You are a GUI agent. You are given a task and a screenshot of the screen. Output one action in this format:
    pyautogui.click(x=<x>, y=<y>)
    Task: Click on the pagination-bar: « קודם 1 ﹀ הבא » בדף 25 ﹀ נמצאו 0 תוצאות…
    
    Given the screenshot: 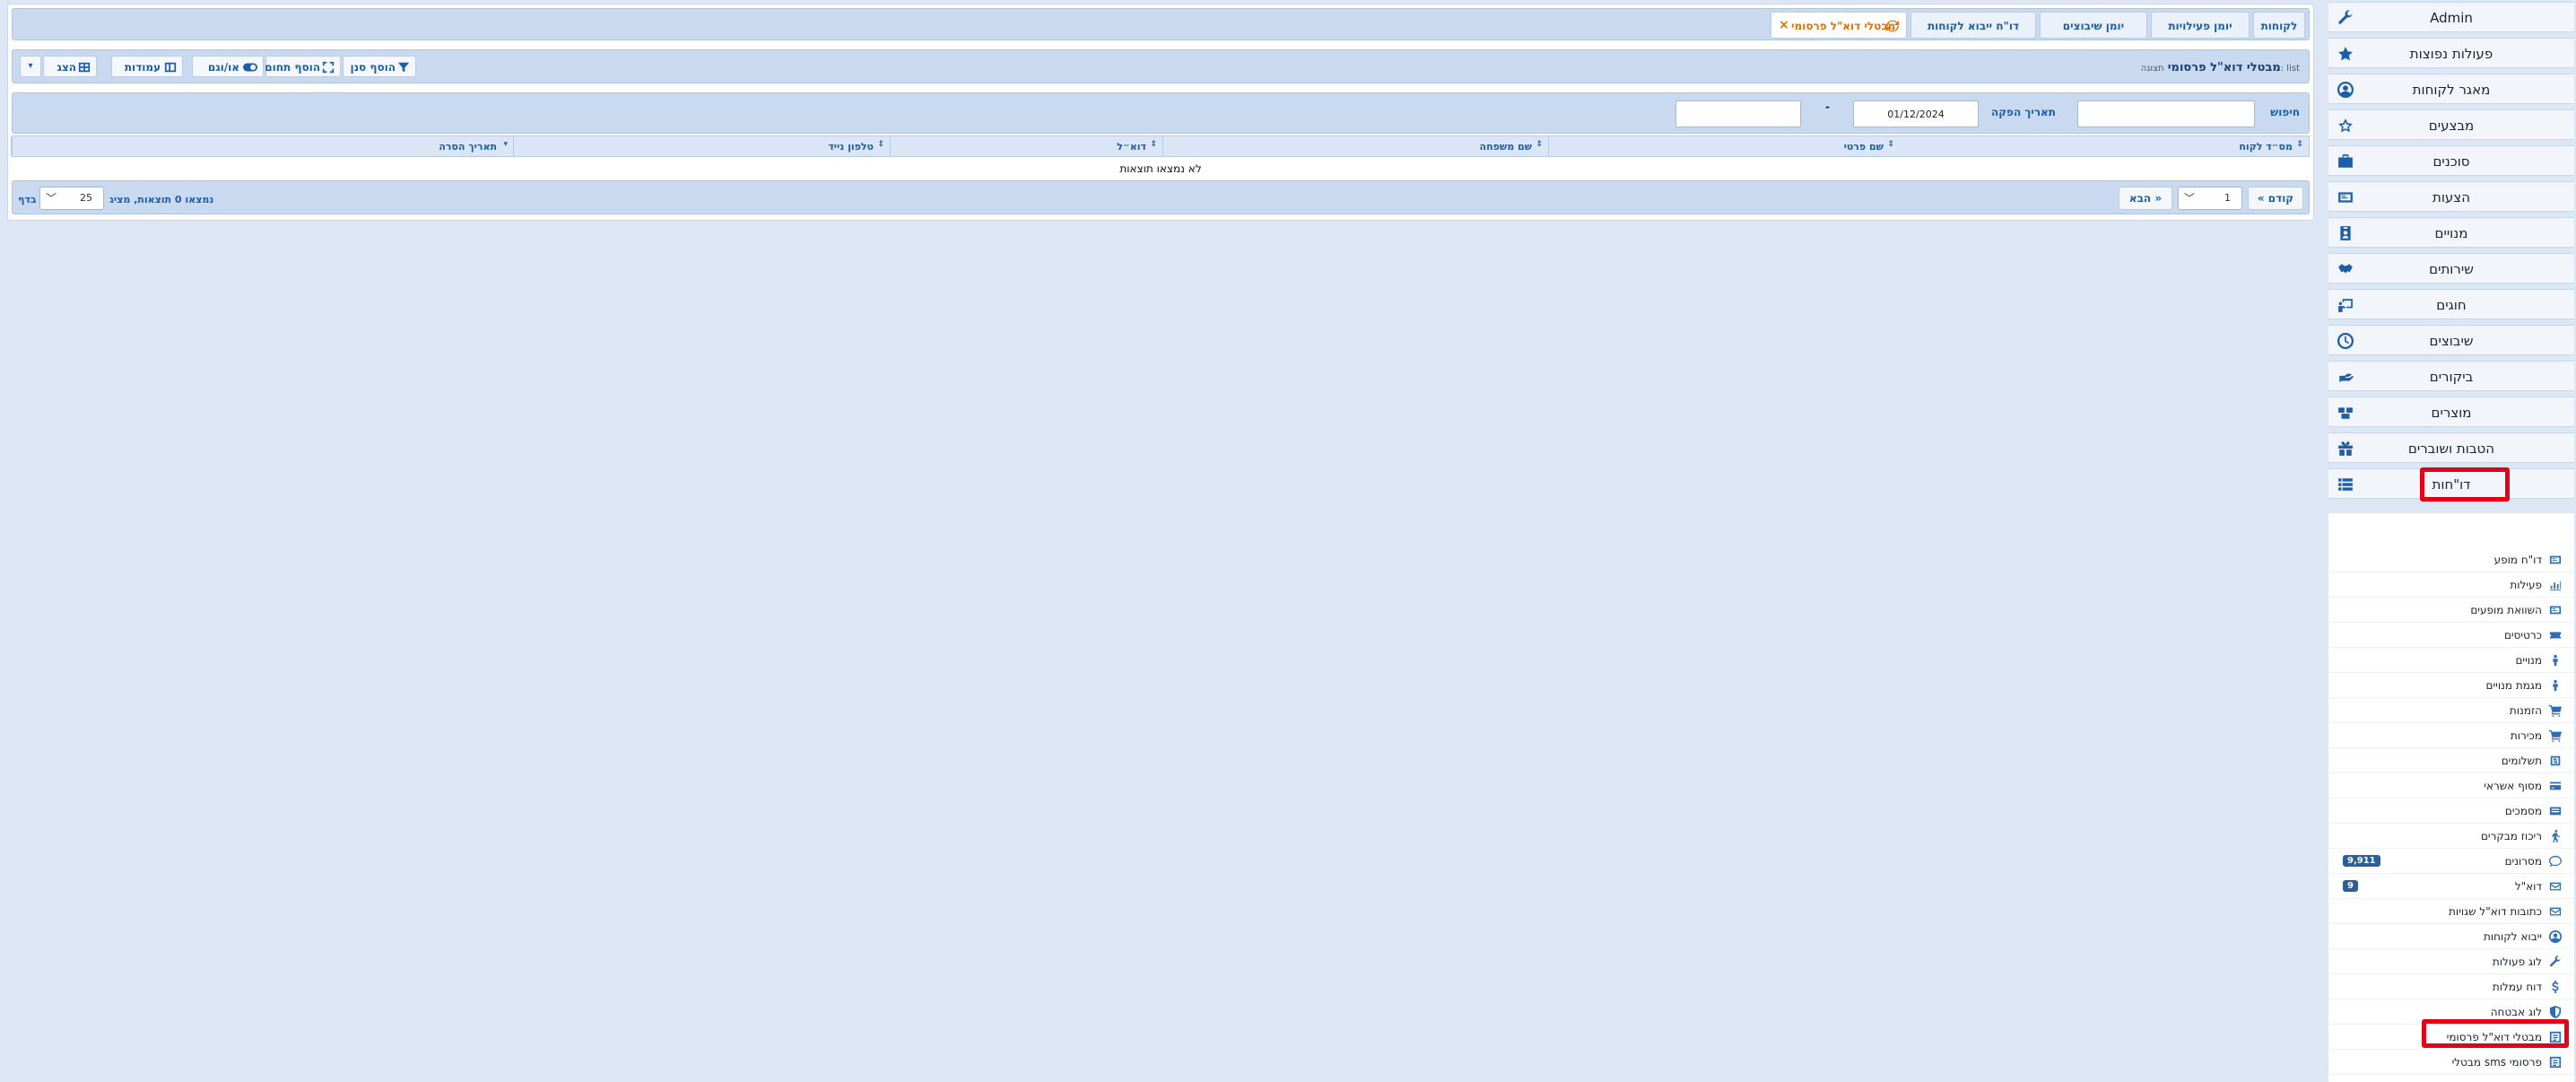 What is the action you would take?
    pyautogui.click(x=1161, y=197)
    